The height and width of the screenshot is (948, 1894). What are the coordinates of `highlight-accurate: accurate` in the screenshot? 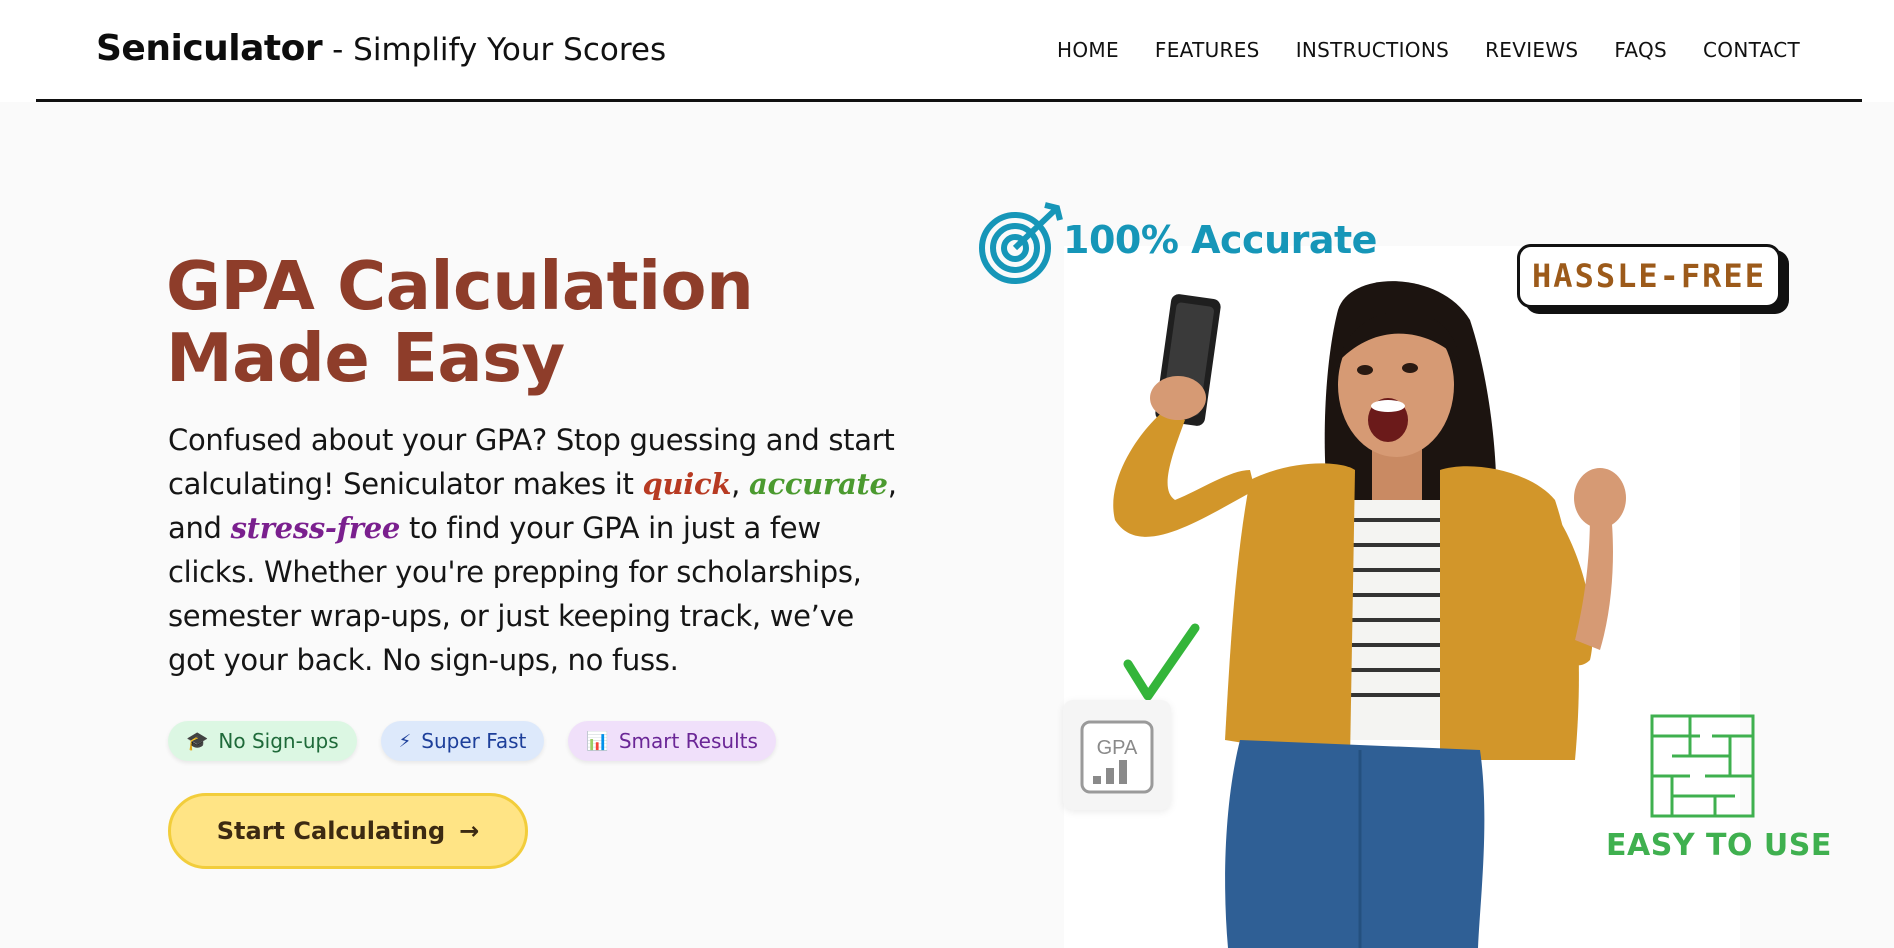 It's located at (818, 484).